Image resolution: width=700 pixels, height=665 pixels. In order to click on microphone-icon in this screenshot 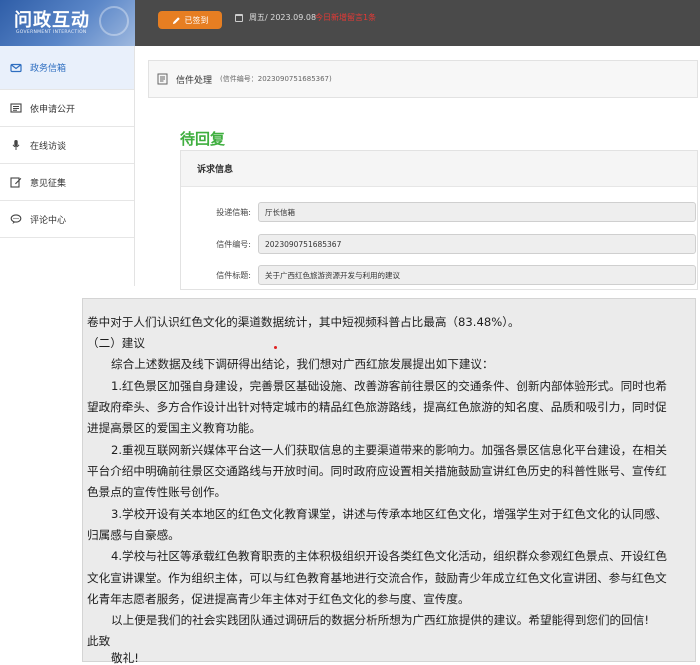, I will do `click(16, 145)`.